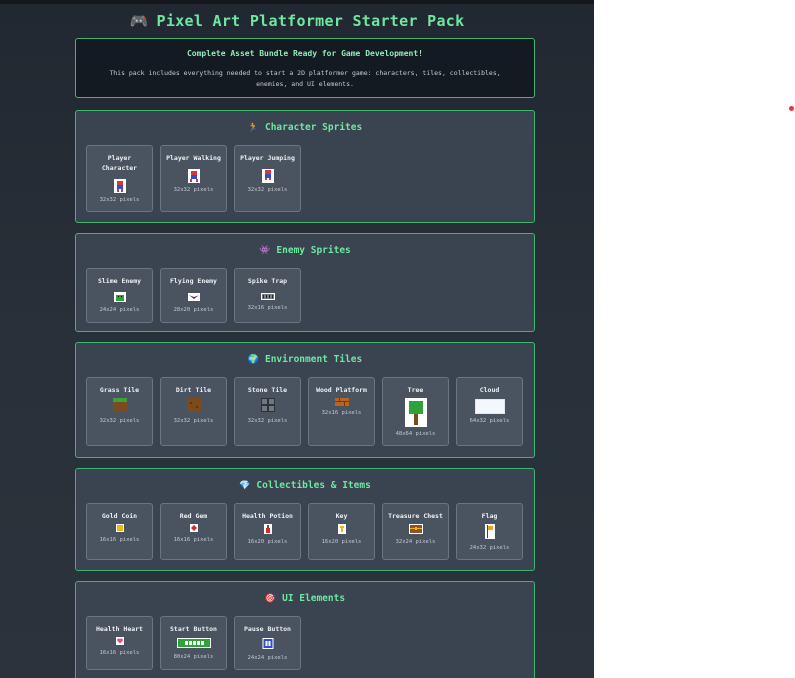  I want to click on player-walking-sprite, so click(193, 176).